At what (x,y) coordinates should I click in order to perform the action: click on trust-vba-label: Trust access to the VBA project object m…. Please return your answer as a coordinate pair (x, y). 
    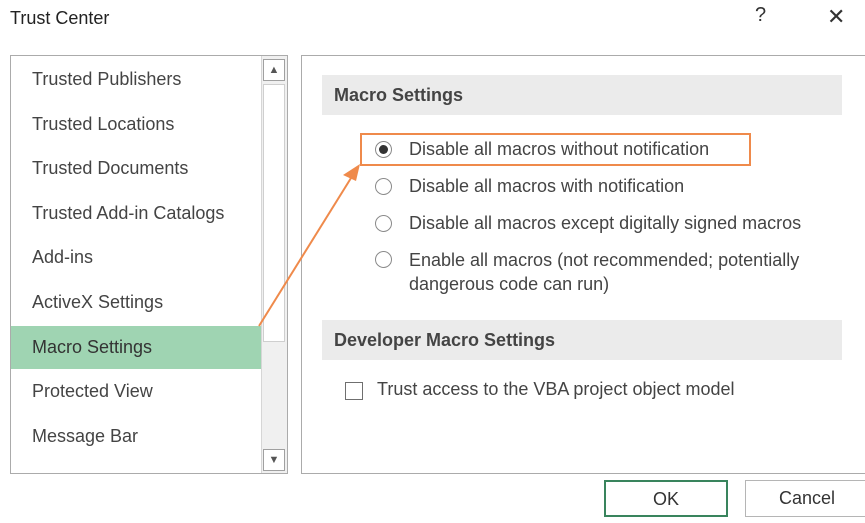
    Looking at the image, I should click on (556, 389).